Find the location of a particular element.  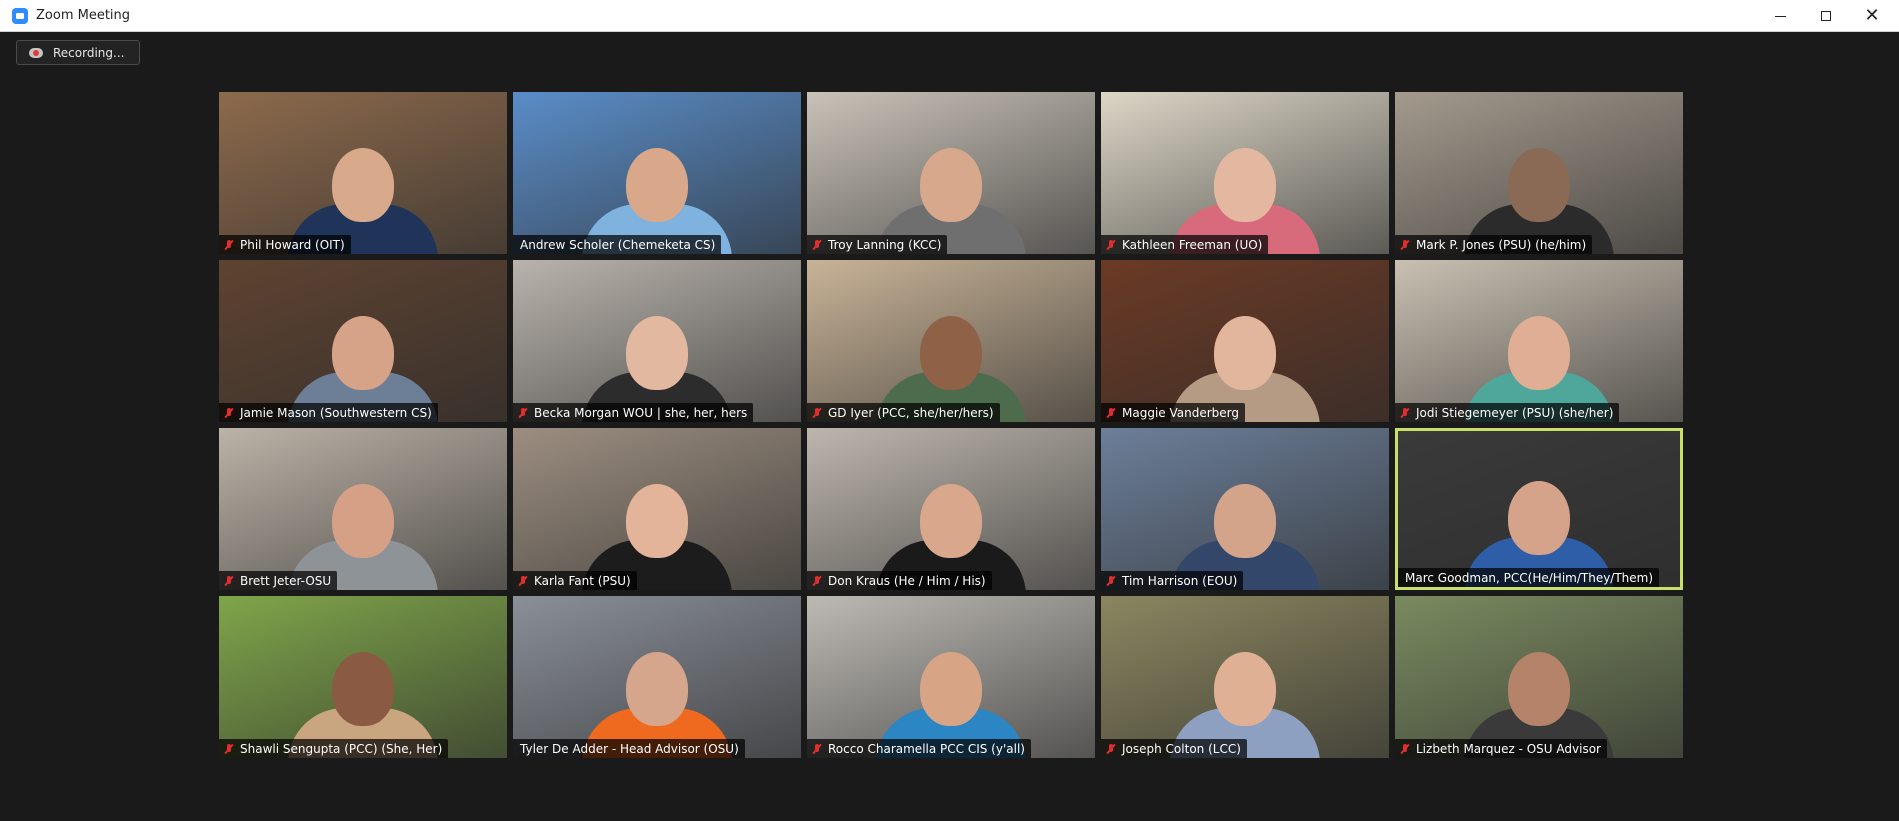

participant-nameplate: Lizbeth Marquez - OSU Advisor is located at coordinates (1501, 748).